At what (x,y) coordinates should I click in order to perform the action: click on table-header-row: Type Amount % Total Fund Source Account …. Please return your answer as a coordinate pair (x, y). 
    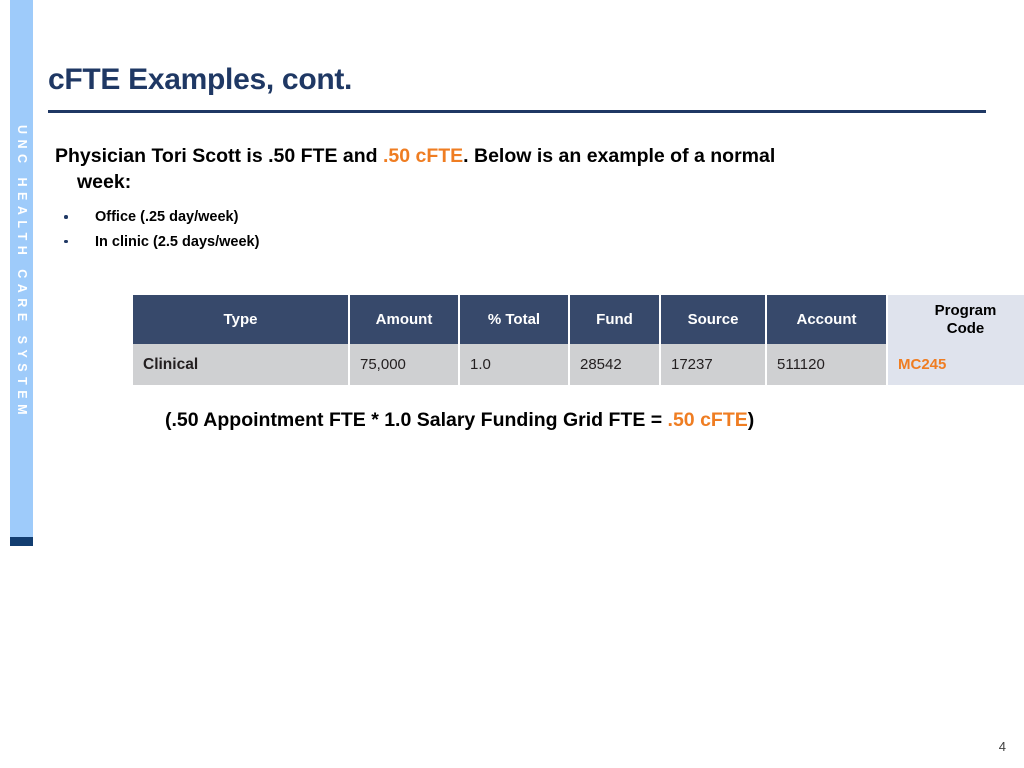
    Looking at the image, I should click on (578, 319).